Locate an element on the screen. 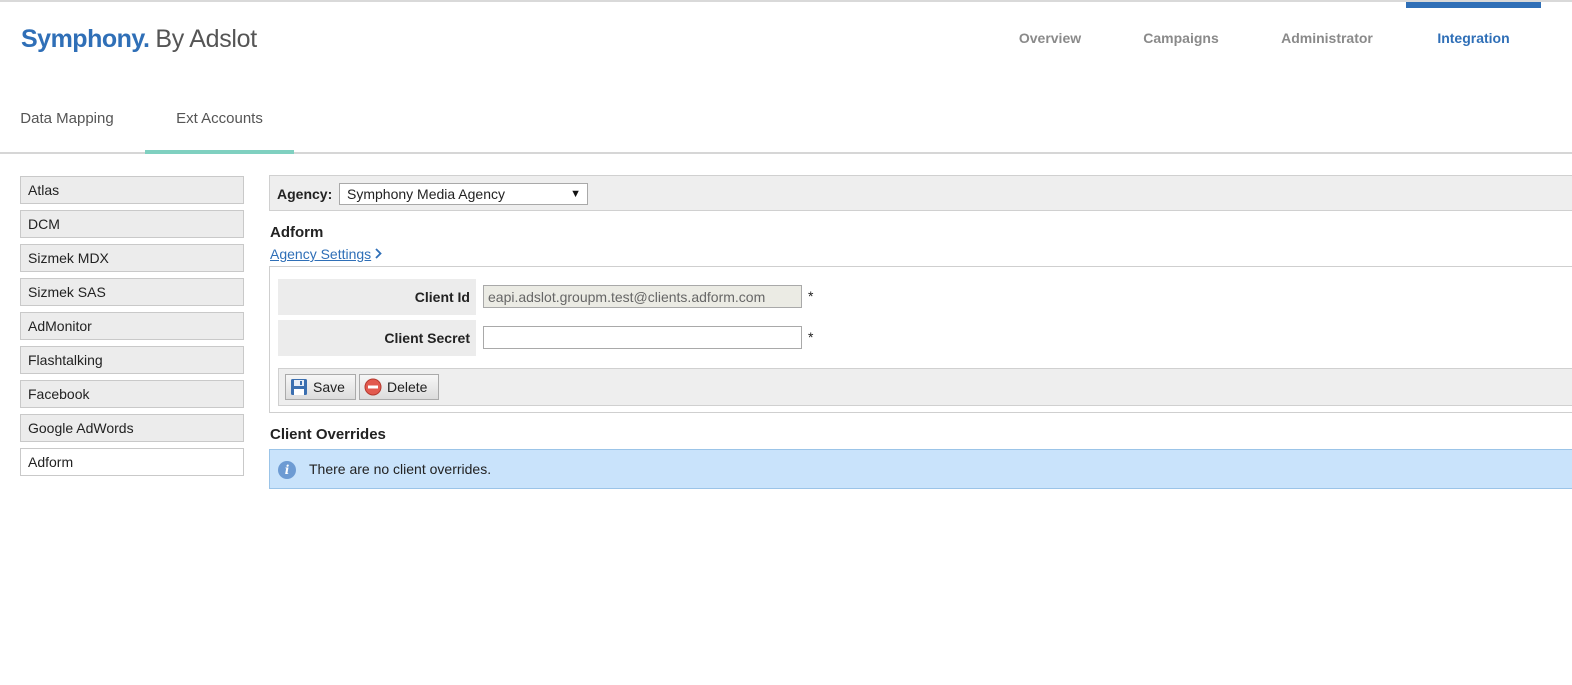 This screenshot has width=1572, height=685. sub-nav: Data Mapping Ext Accounts is located at coordinates (786, 124).